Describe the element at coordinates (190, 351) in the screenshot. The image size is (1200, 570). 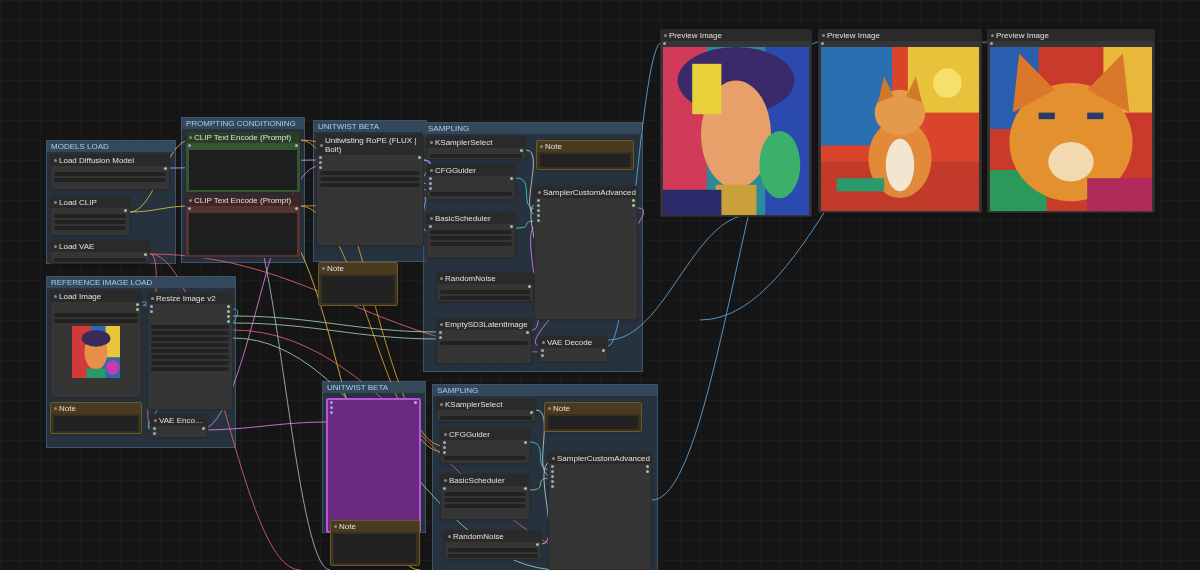
I see `graph-node: Resize Image v2` at that location.